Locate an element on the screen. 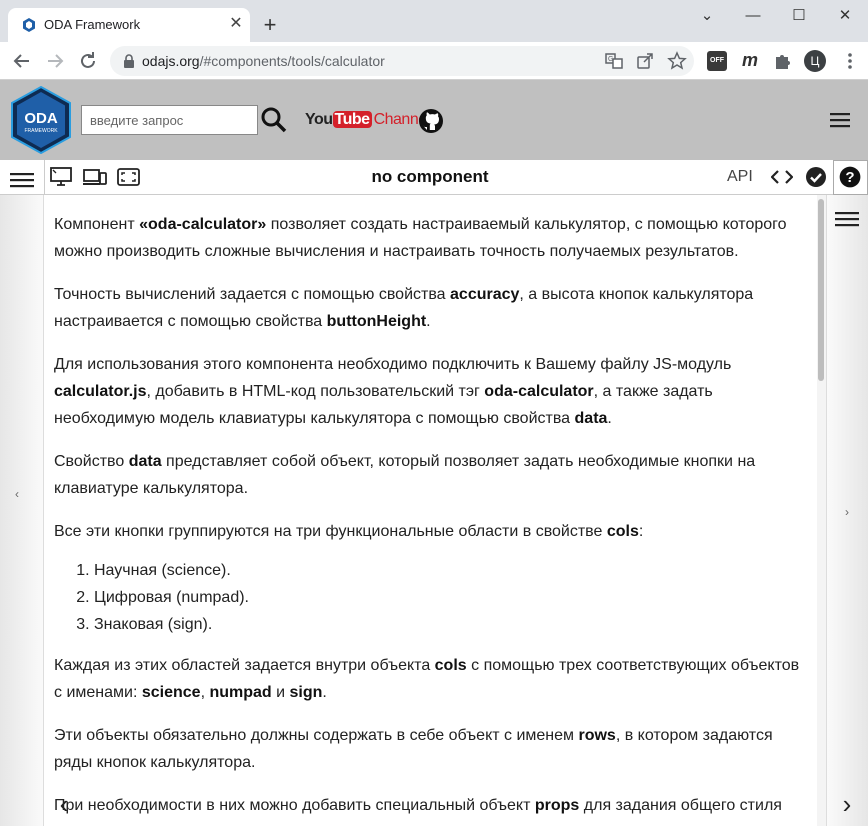 Image resolution: width=868 pixels, height=826 pixels. oda-logo: ODA FRAMEWORK is located at coordinates (41, 120).